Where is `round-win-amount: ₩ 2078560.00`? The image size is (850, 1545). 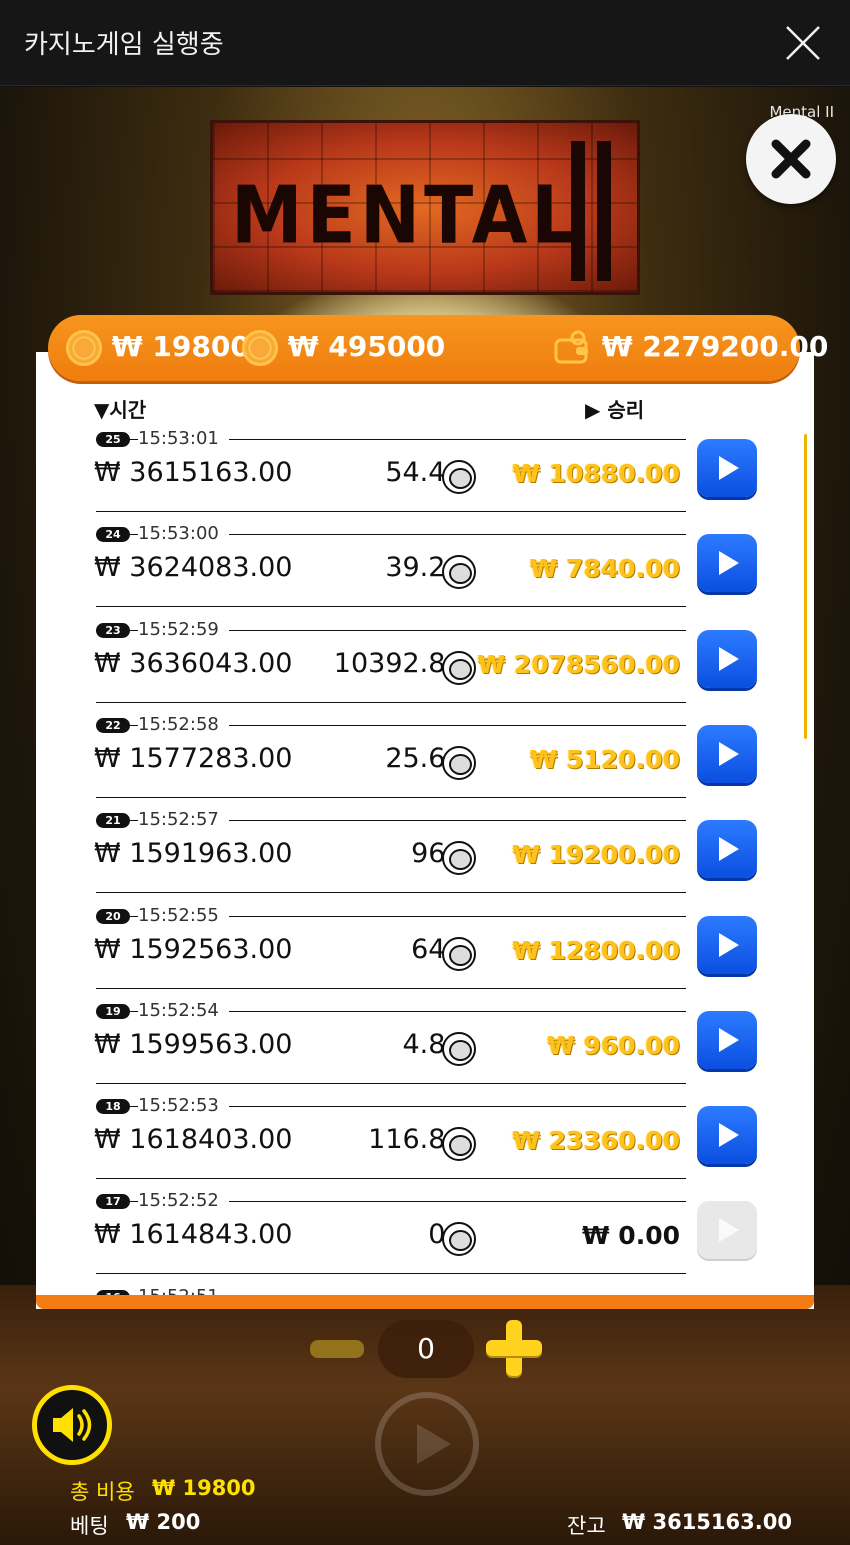
round-win-amount: ₩ 2078560.00 is located at coordinates (578, 664).